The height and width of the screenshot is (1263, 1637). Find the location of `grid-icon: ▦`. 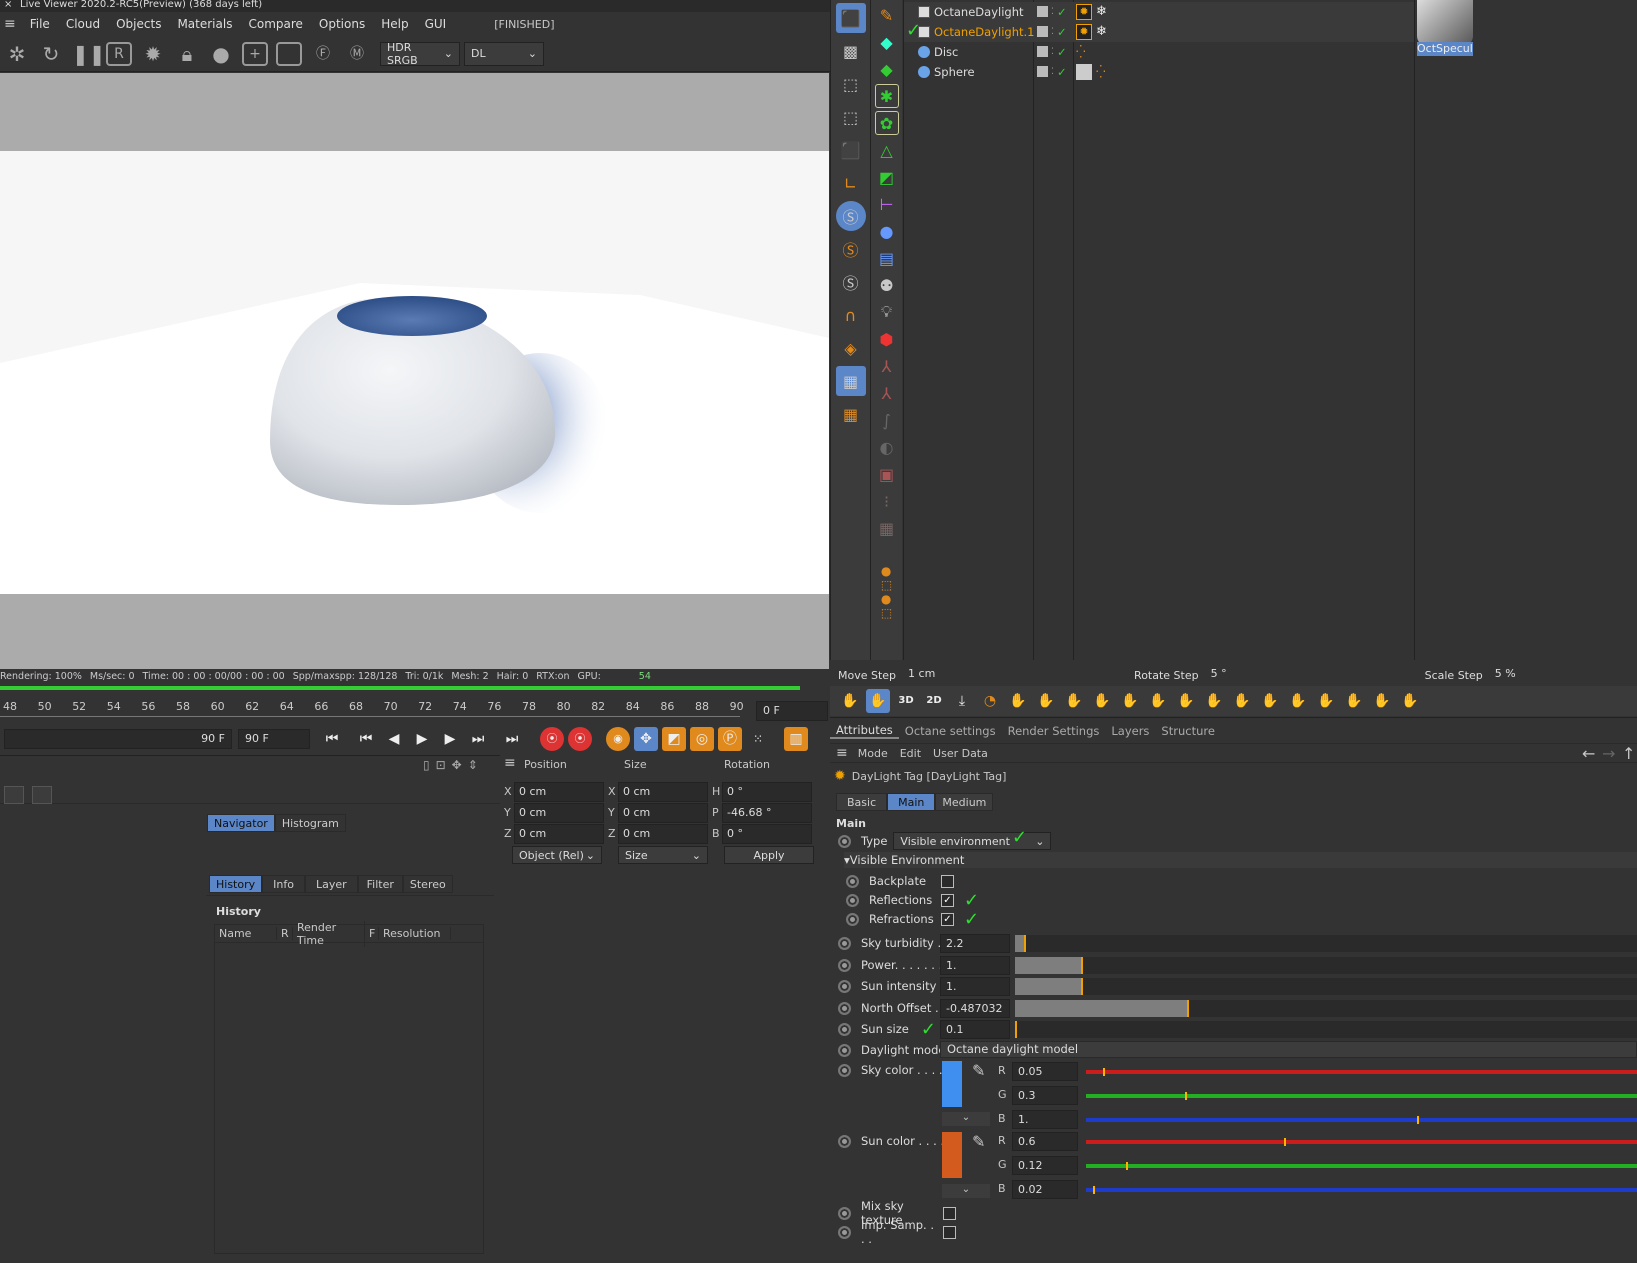

grid-icon: ▦ is located at coordinates (851, 414).